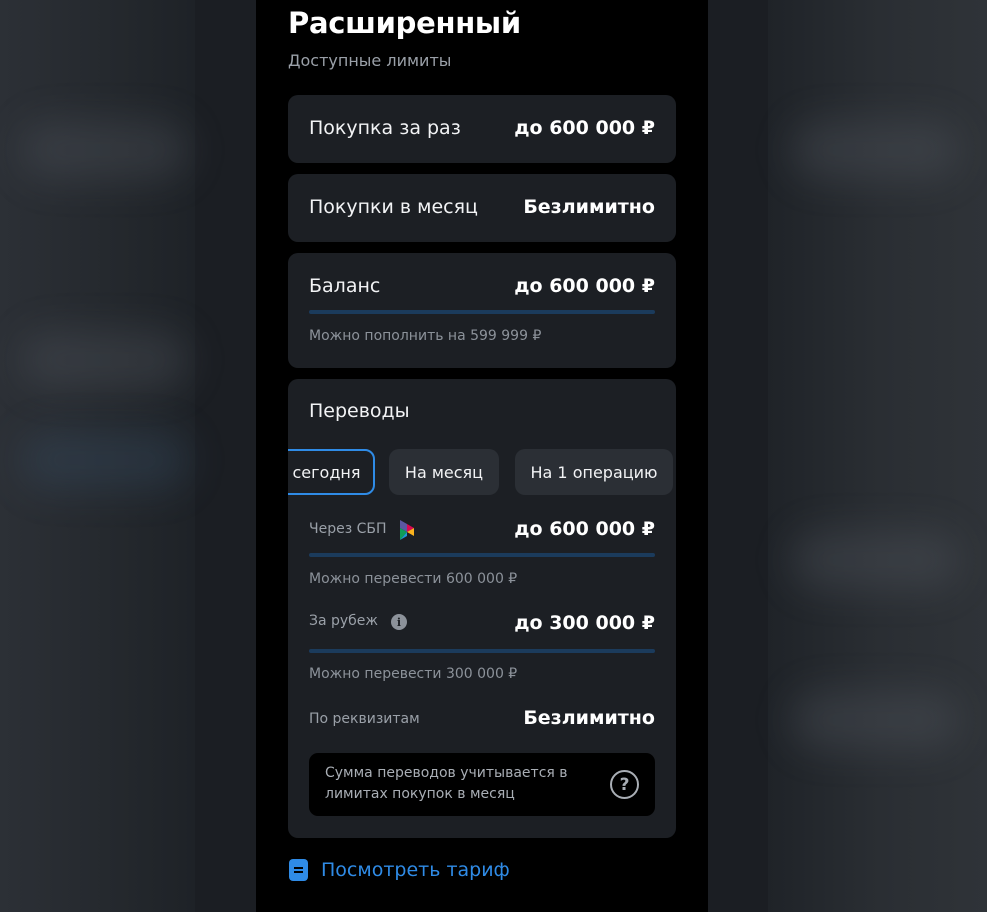  Describe the element at coordinates (584, 128) in the screenshot. I see `limit-value: до 600 000 ₽` at that location.